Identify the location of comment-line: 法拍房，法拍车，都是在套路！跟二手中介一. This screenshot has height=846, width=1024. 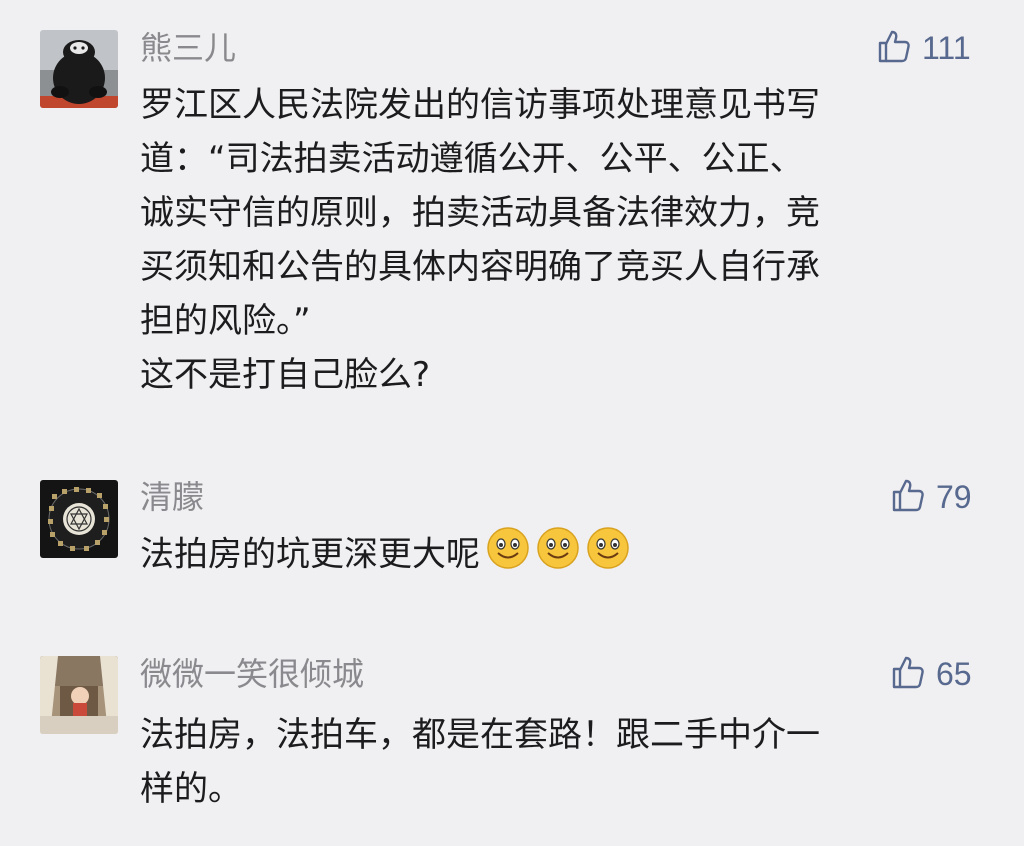
(480, 735).